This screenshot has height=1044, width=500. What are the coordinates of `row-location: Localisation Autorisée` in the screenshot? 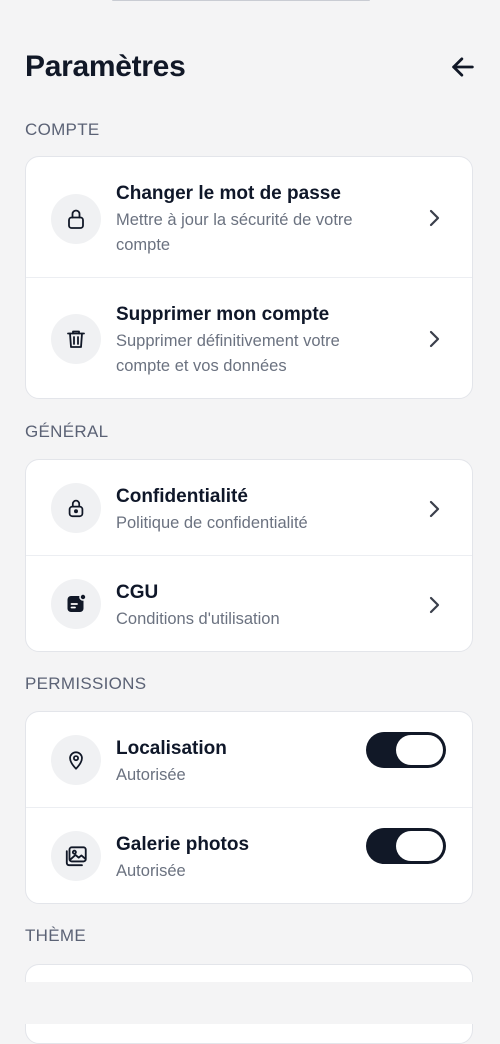 It's located at (249, 760).